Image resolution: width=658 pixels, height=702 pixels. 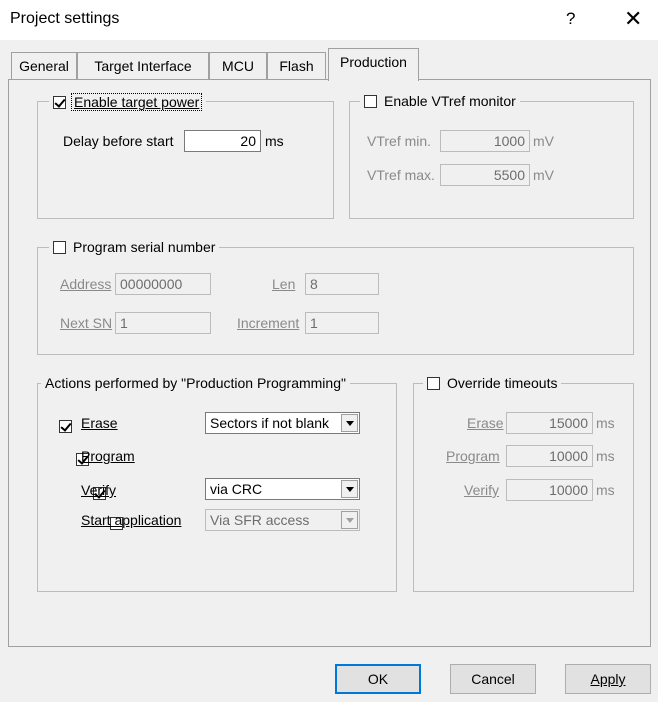 What do you see at coordinates (270, 423) in the screenshot?
I see `erase-select-value: Sectors if not blank` at bounding box center [270, 423].